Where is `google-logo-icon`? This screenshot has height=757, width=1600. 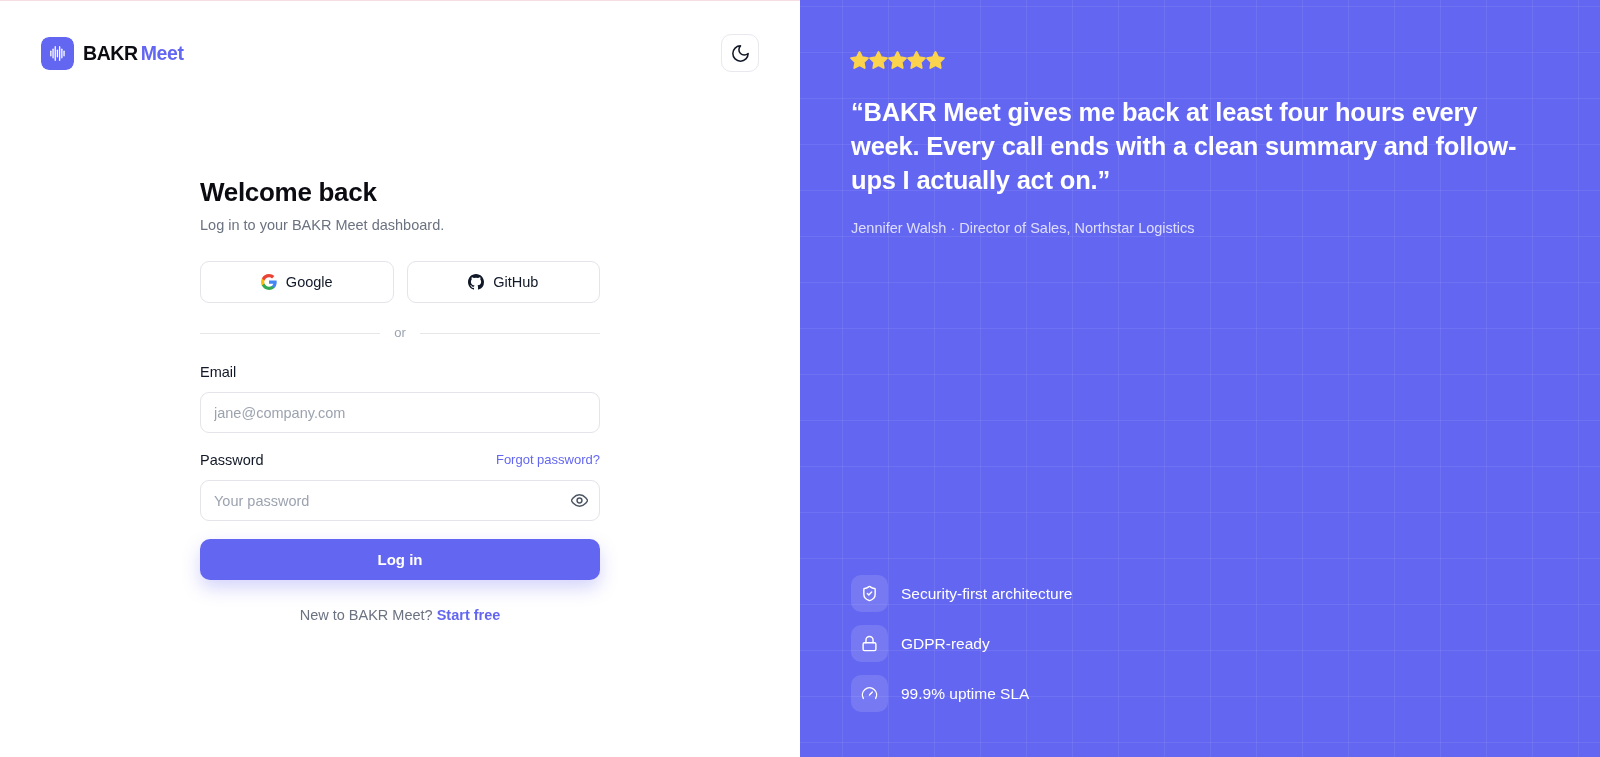 google-logo-icon is located at coordinates (268, 282).